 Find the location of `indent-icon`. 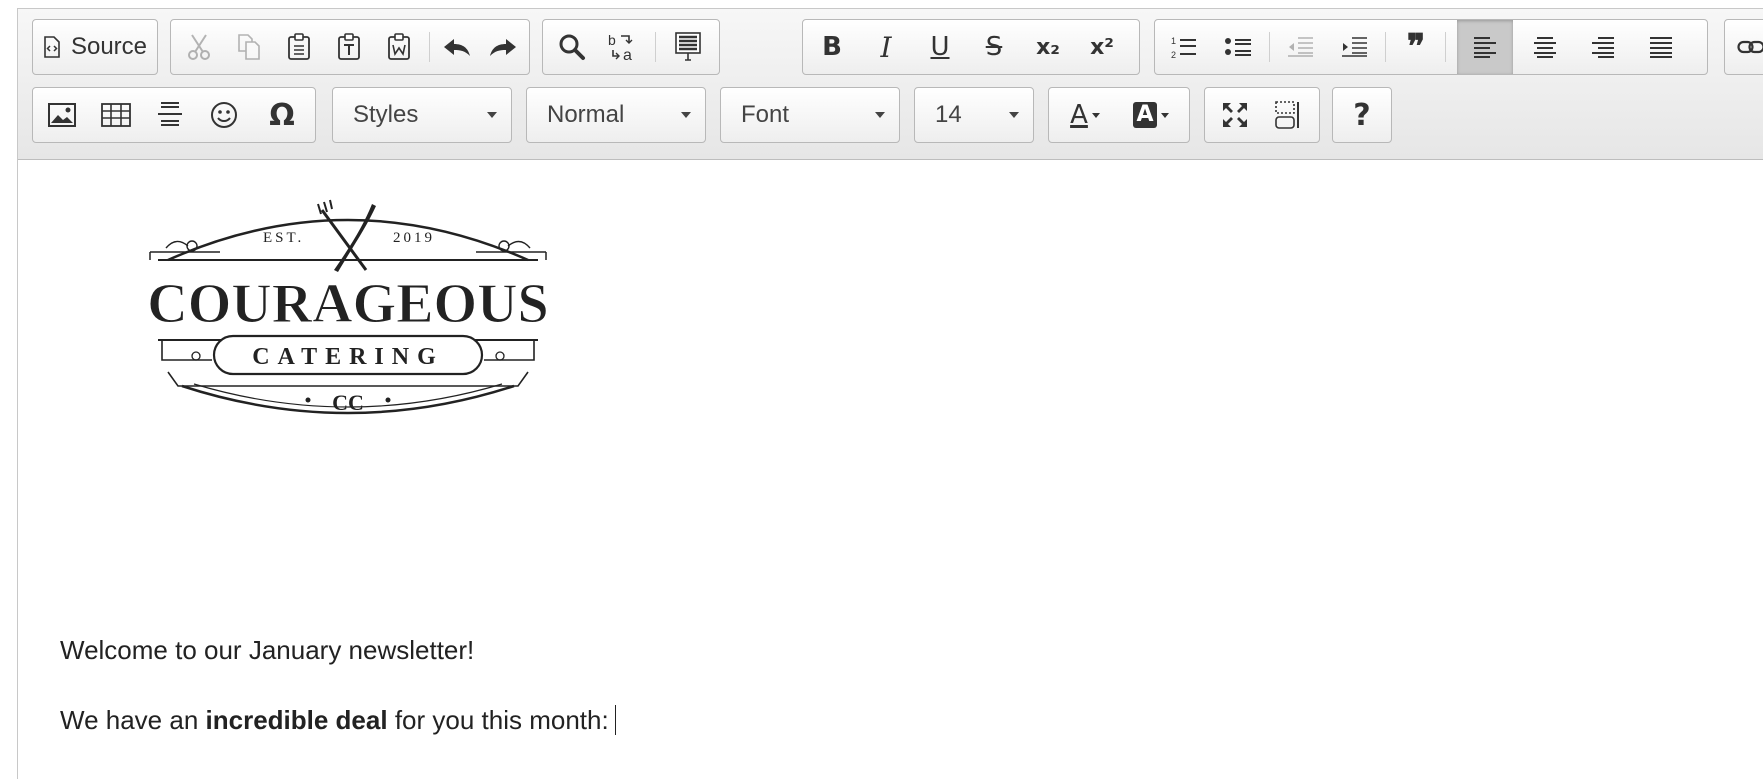

indent-icon is located at coordinates (1354, 47).